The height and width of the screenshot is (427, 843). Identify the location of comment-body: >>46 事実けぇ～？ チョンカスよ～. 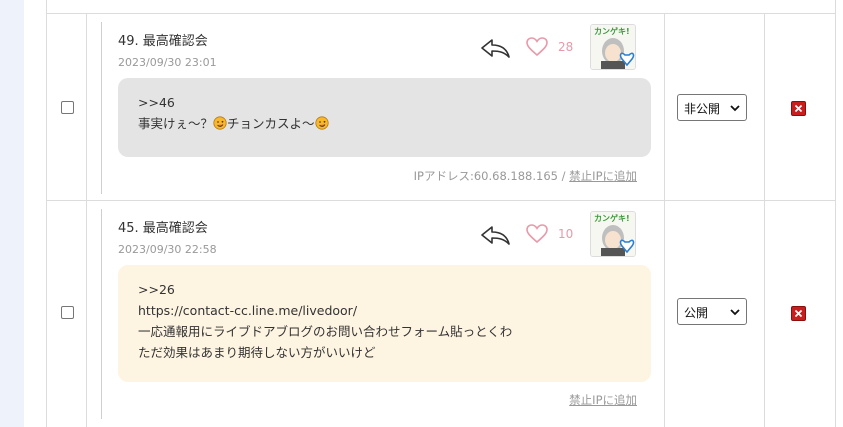
(384, 117).